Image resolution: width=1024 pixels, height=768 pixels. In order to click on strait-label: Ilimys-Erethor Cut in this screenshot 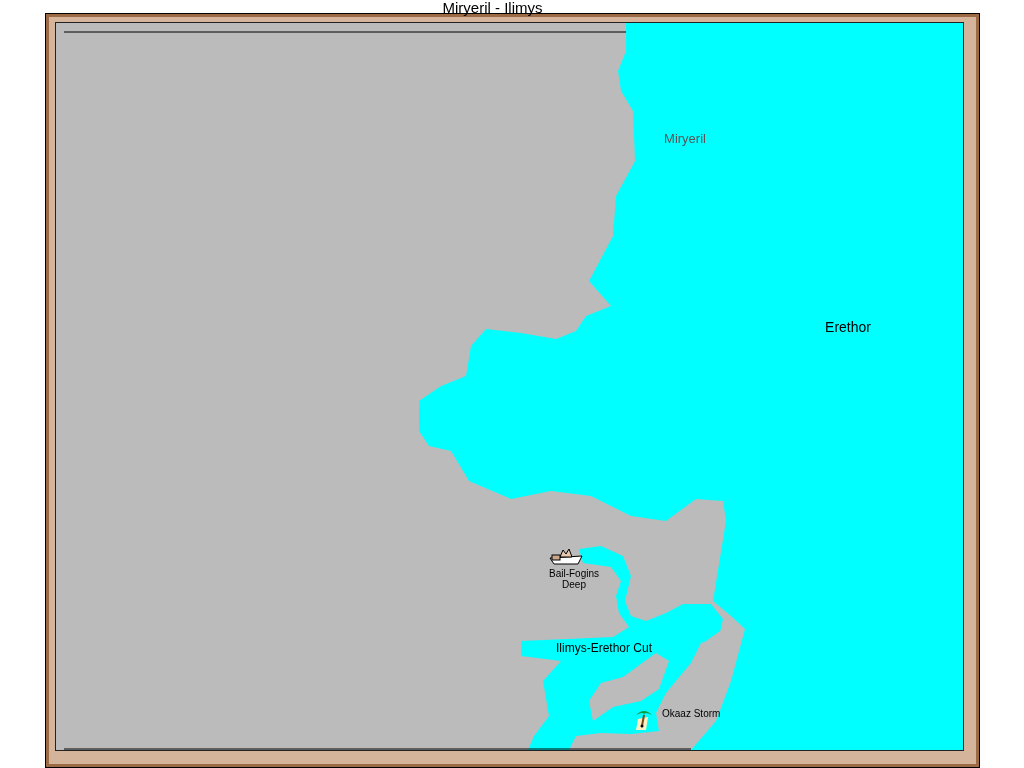, I will do `click(604, 648)`.